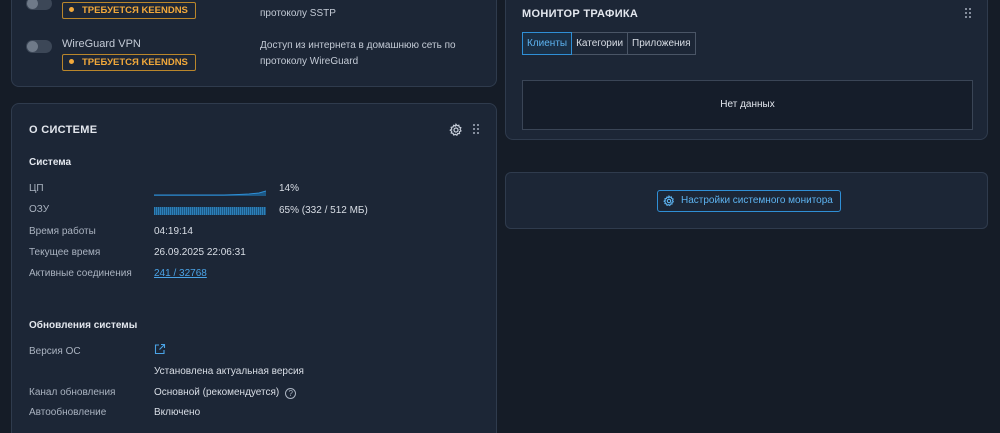 The height and width of the screenshot is (433, 1000). Describe the element at coordinates (210, 211) in the screenshot. I see `ram-bar` at that location.